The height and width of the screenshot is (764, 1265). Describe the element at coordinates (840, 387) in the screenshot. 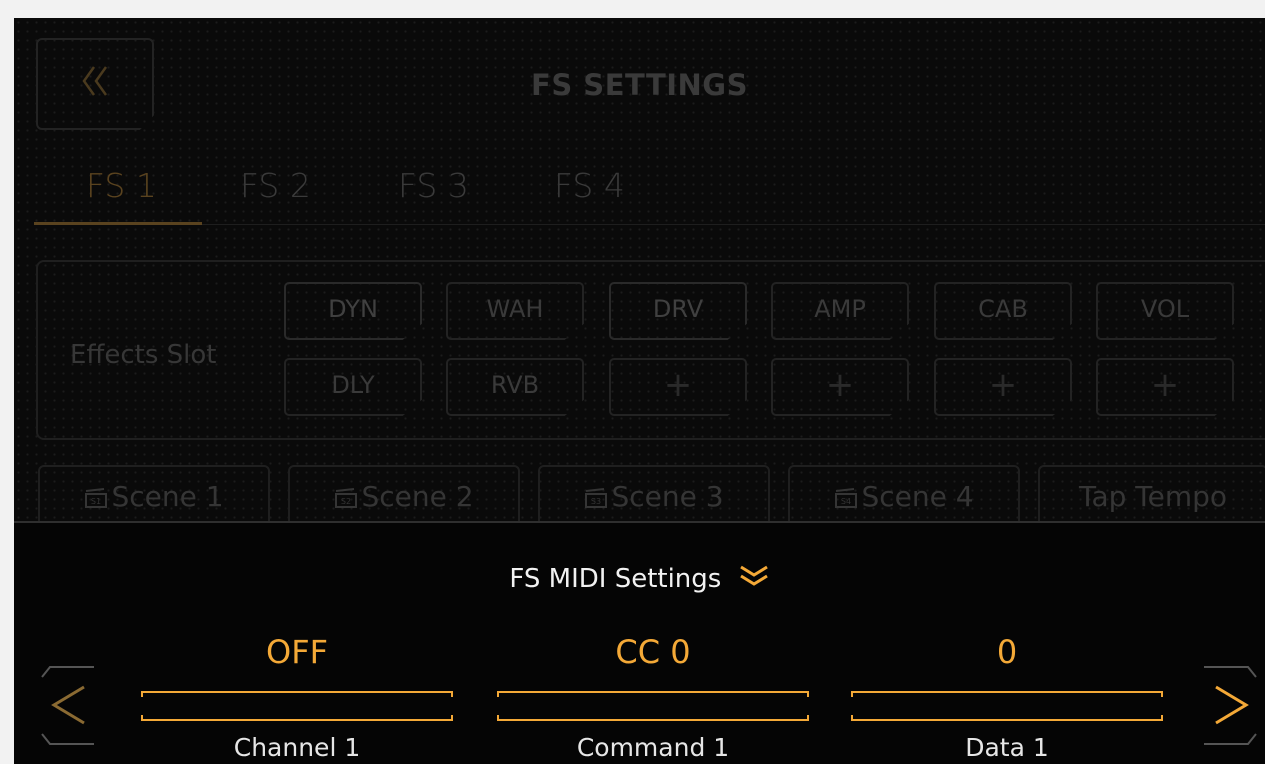

I see `slot-add-2: +` at that location.